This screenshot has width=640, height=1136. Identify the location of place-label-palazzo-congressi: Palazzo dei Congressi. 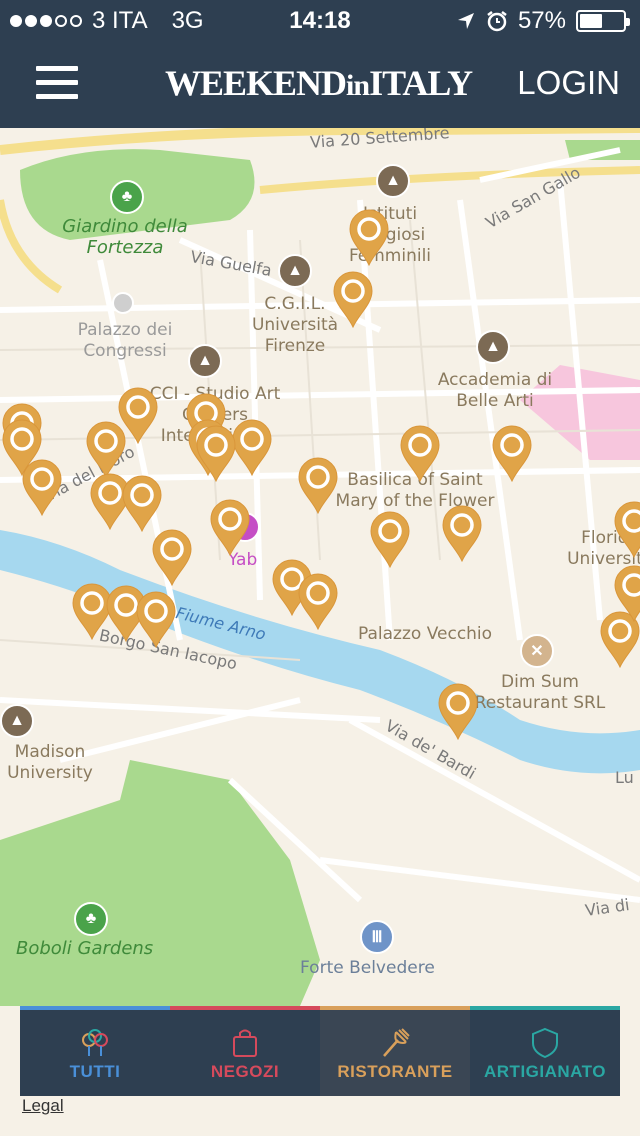
(125, 340).